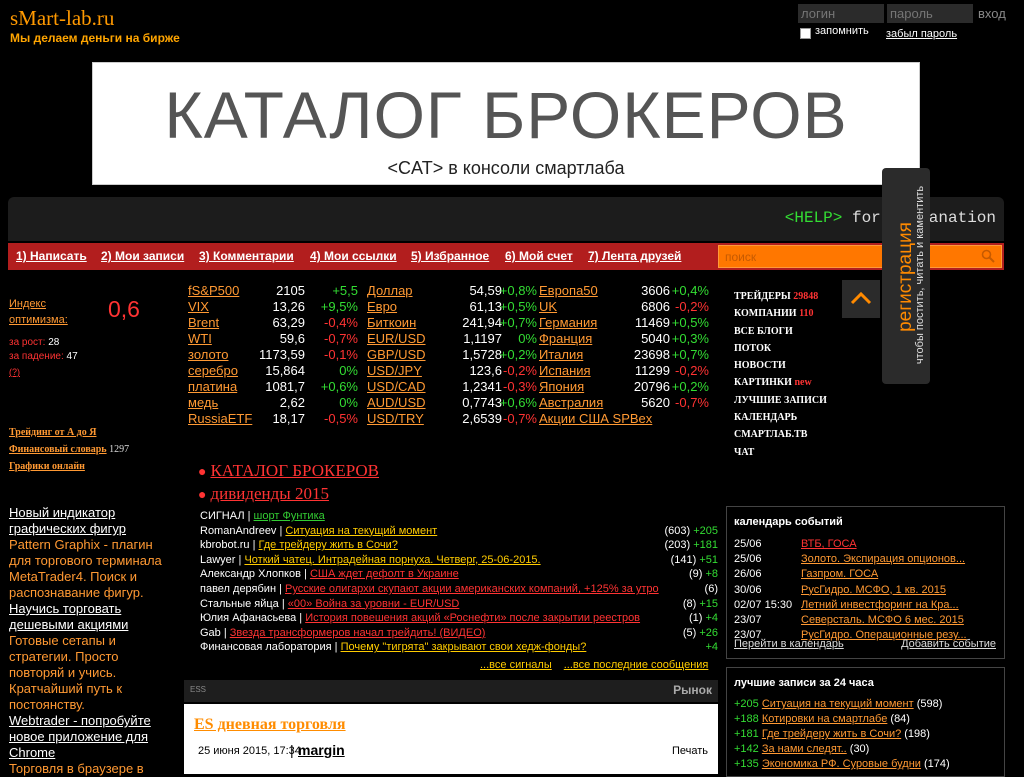  I want to click on search-field: поиск, so click(860, 256).